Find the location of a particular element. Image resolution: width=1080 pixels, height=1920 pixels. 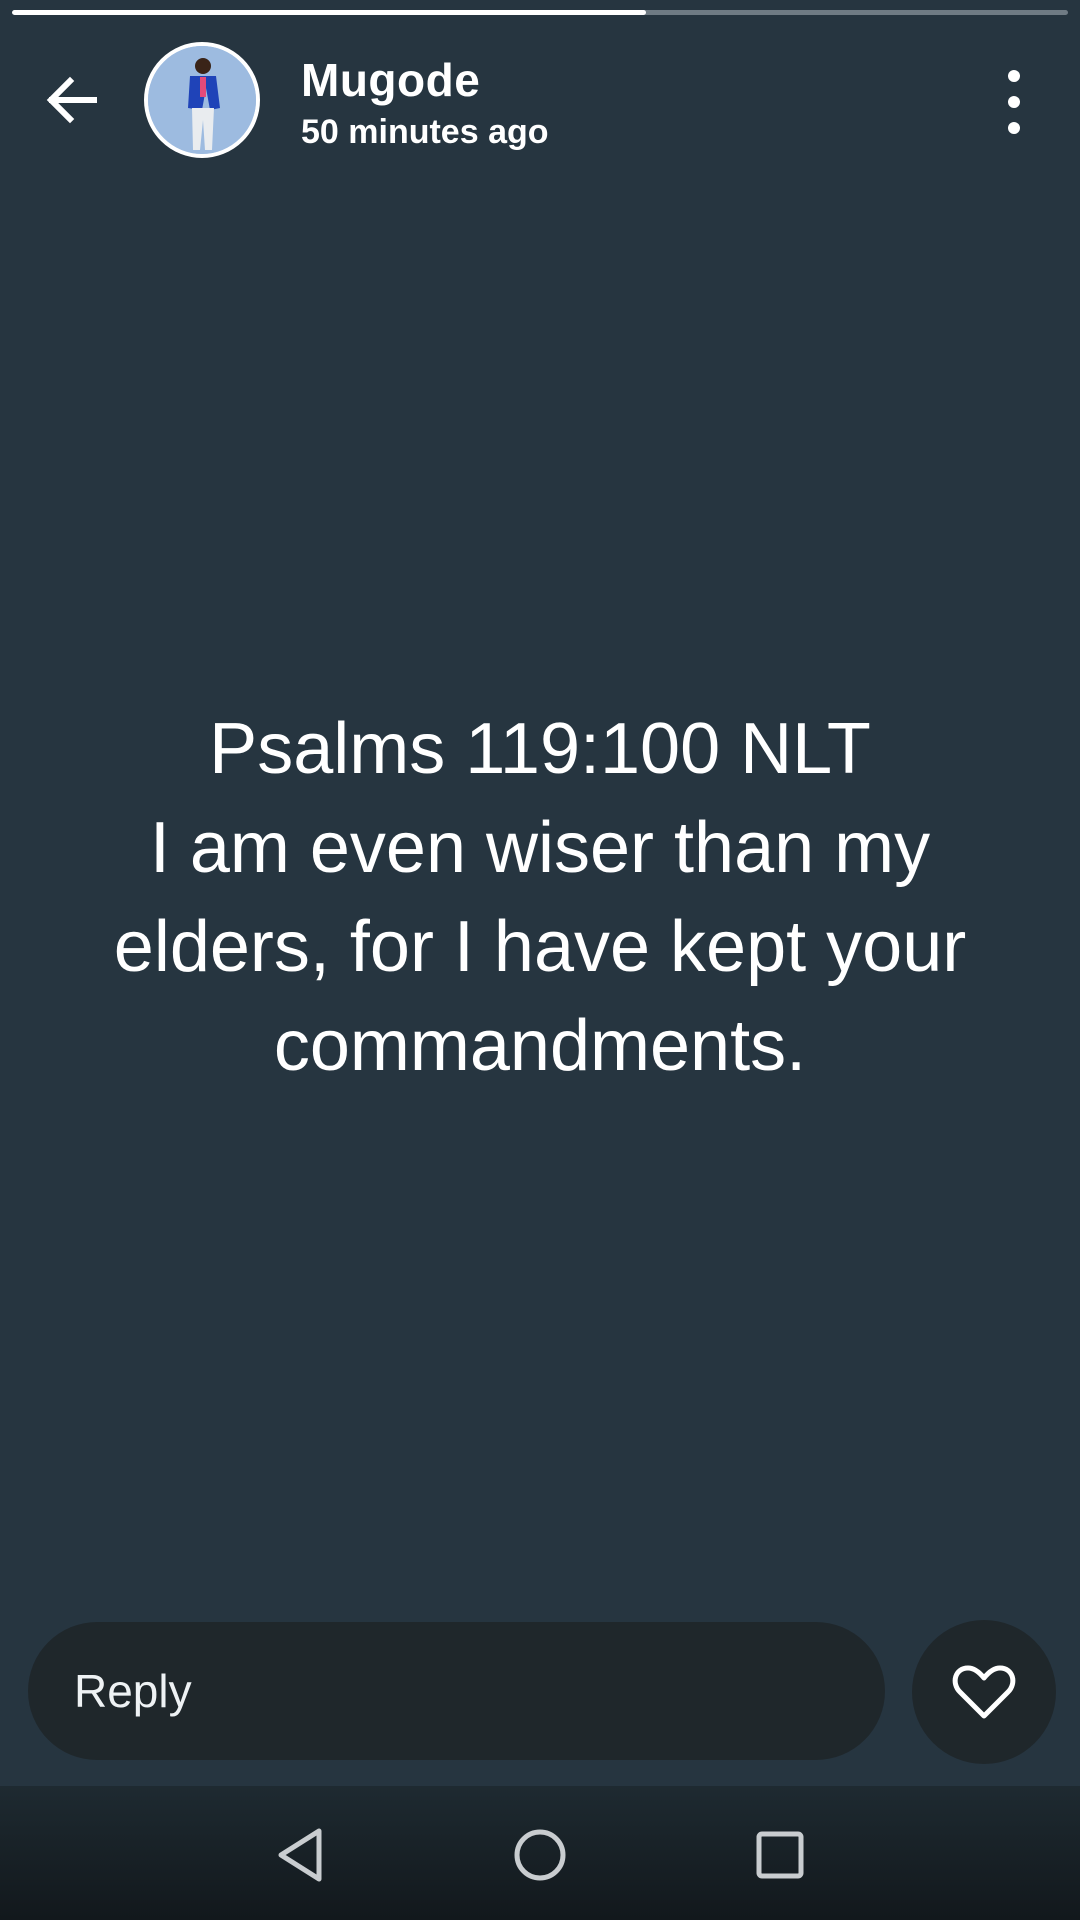

arrow-left-icon is located at coordinates (71, 100).